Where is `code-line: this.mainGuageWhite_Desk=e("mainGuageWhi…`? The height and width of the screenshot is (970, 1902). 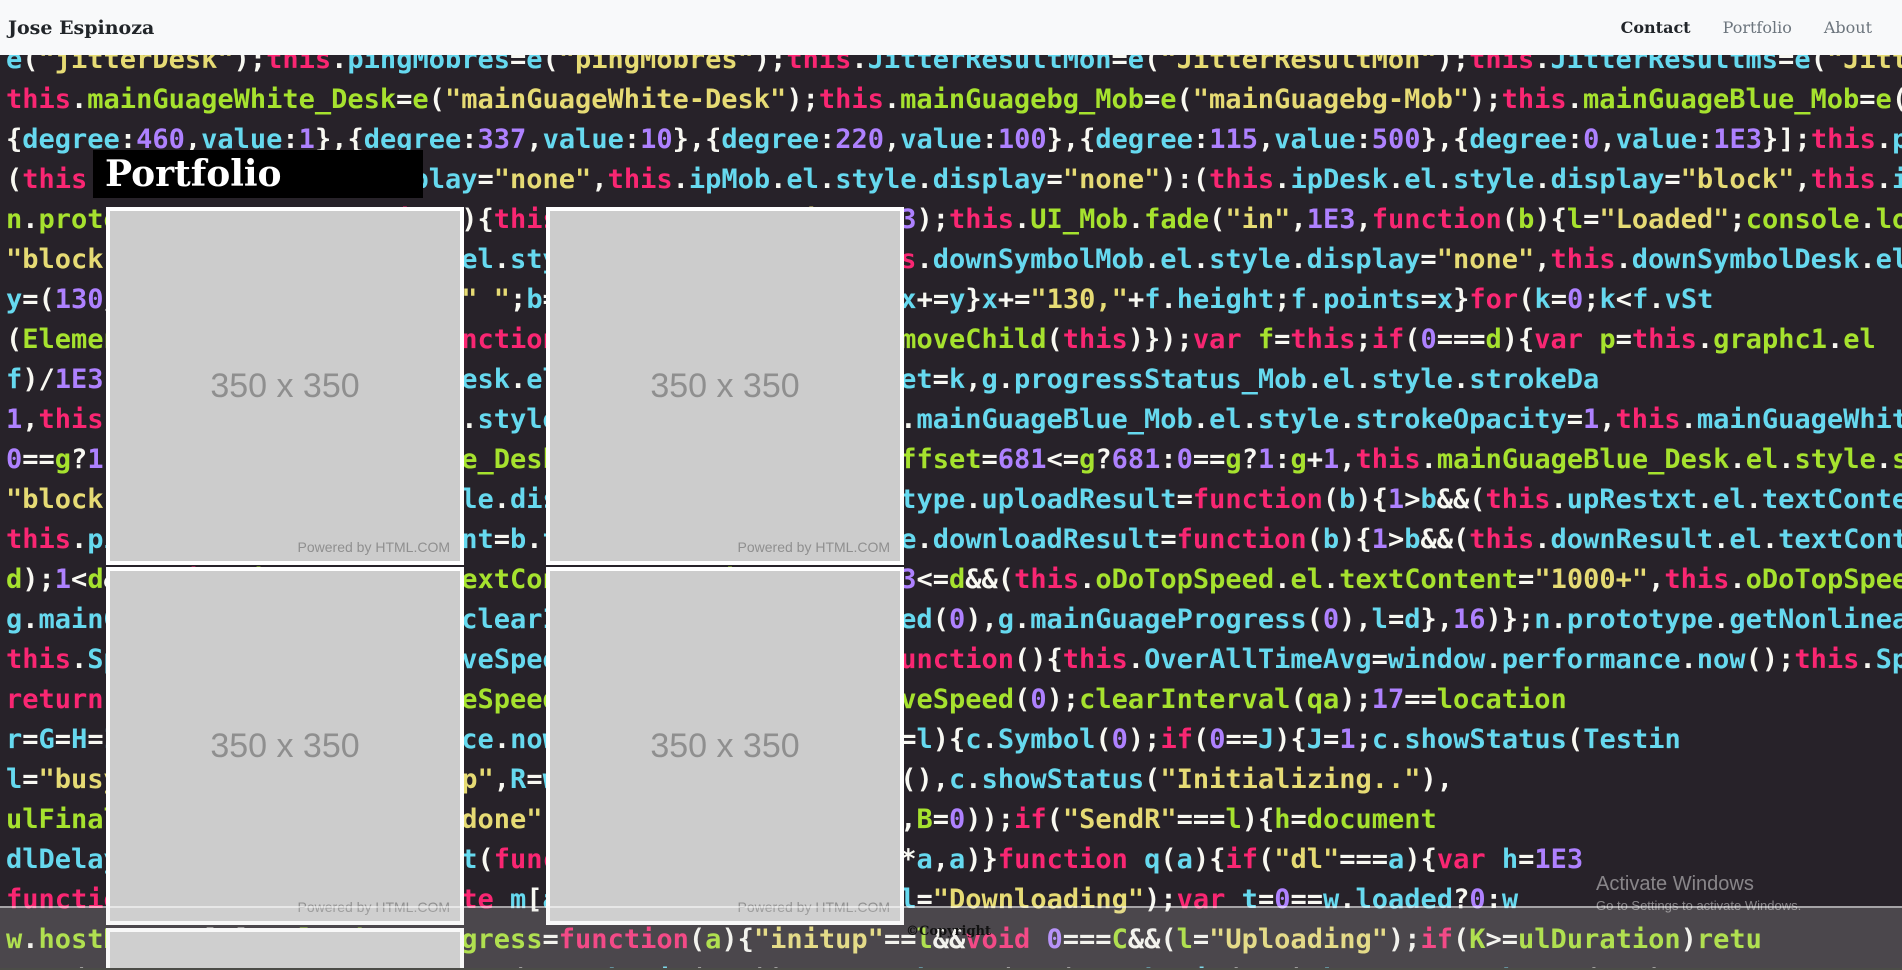
code-line: this.mainGuageWhite_Desk=e("mainGuageWhi… is located at coordinates (954, 99).